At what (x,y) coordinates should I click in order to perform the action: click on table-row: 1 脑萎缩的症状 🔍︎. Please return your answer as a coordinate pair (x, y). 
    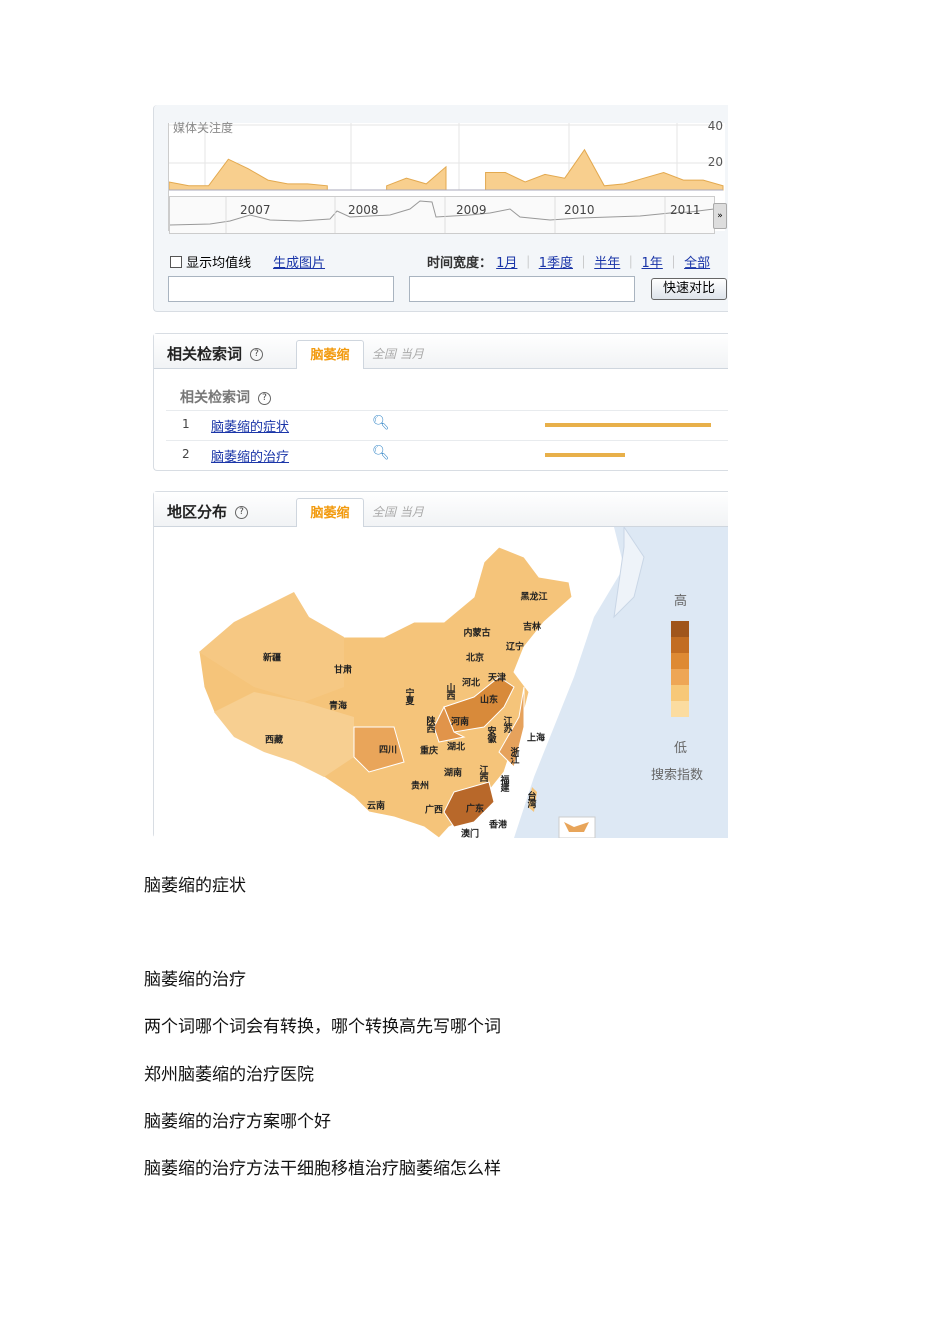
    Looking at the image, I should click on (447, 425).